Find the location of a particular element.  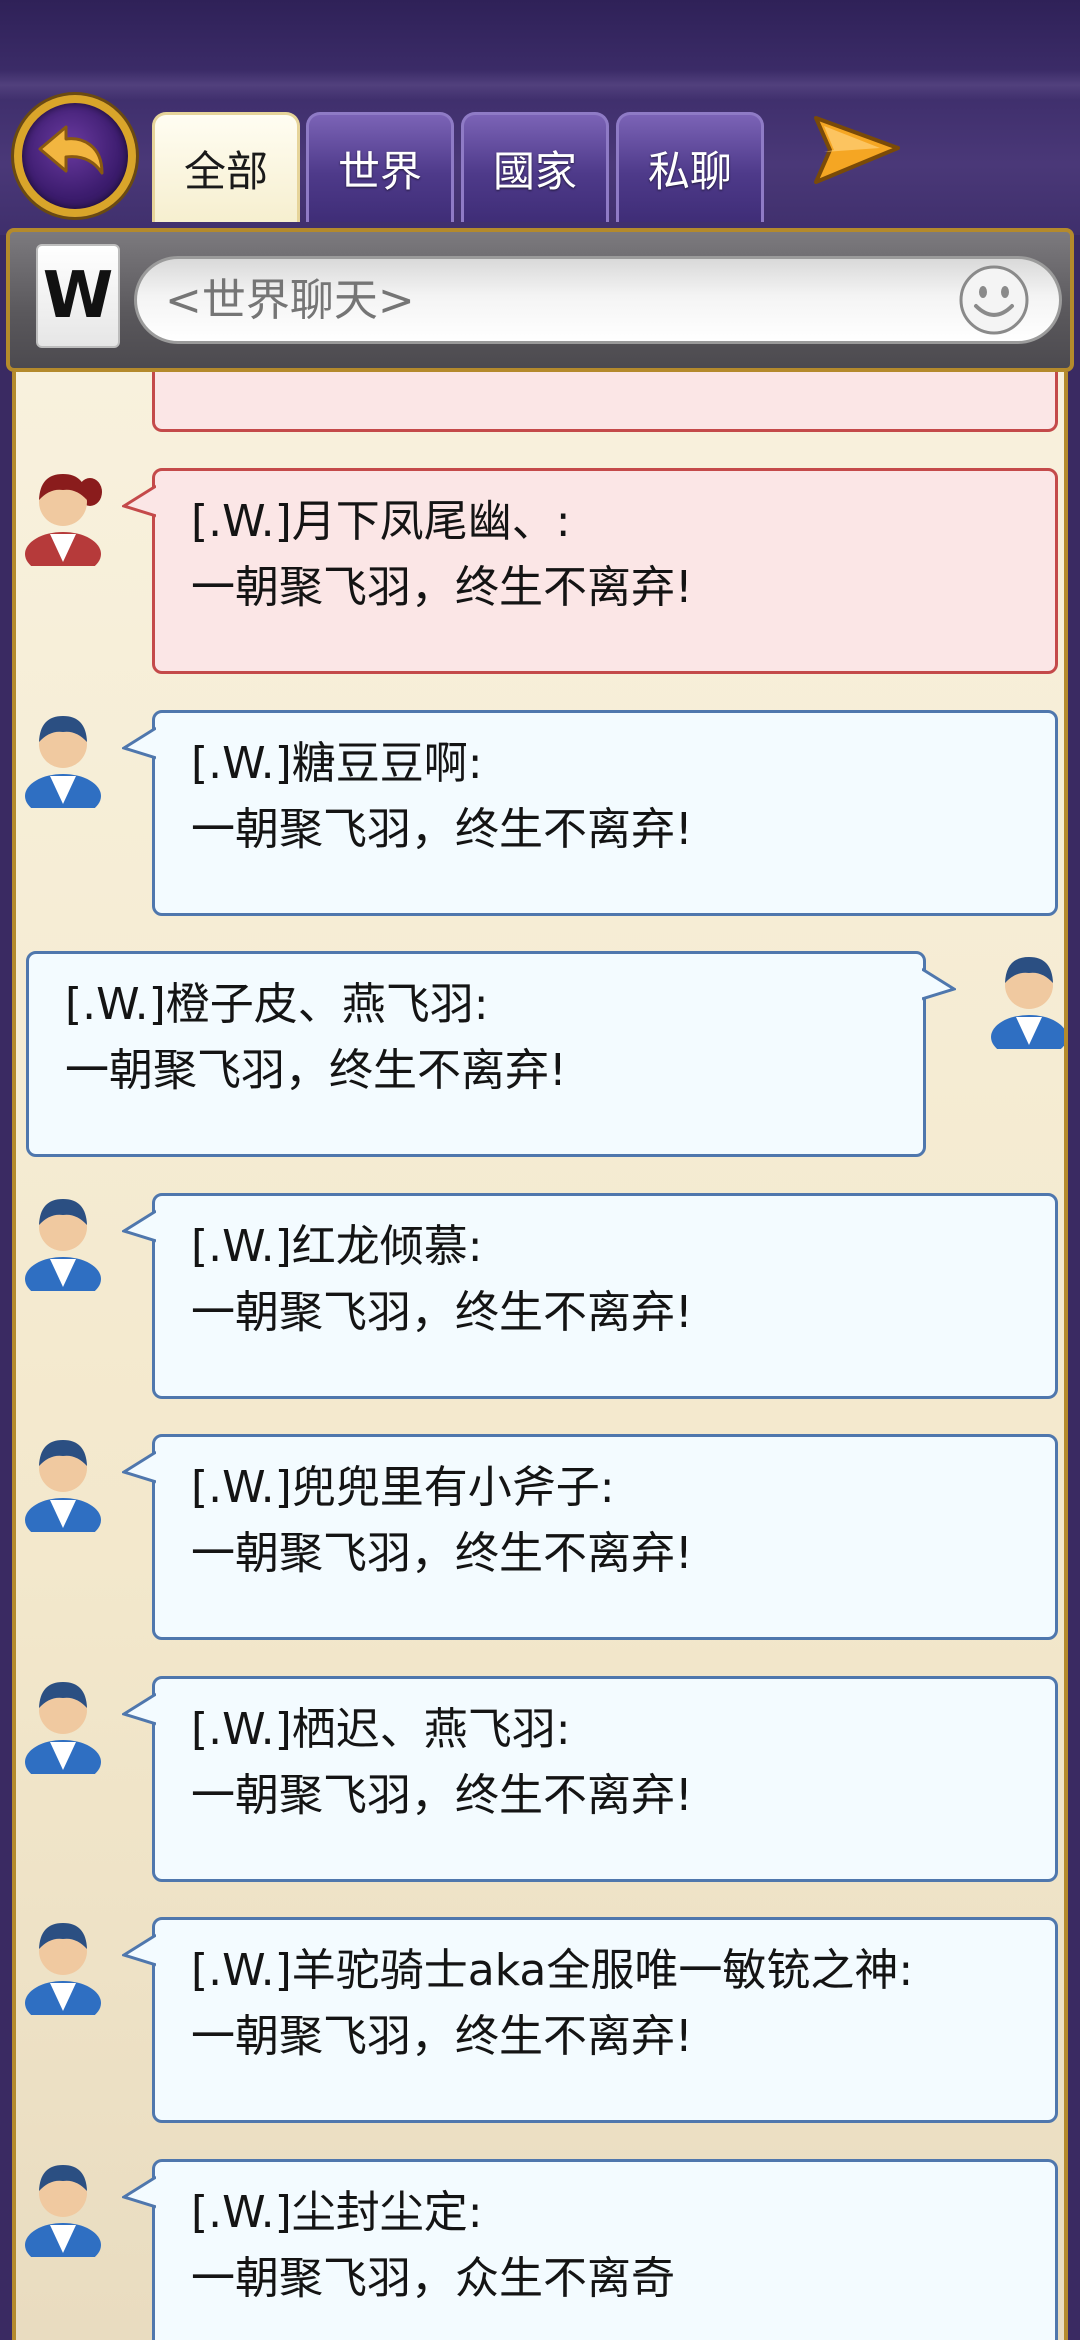

message-bubble: [.W.]尘封尘定: 一朝聚飞羽，众生不离奇 is located at coordinates (605, 2249).